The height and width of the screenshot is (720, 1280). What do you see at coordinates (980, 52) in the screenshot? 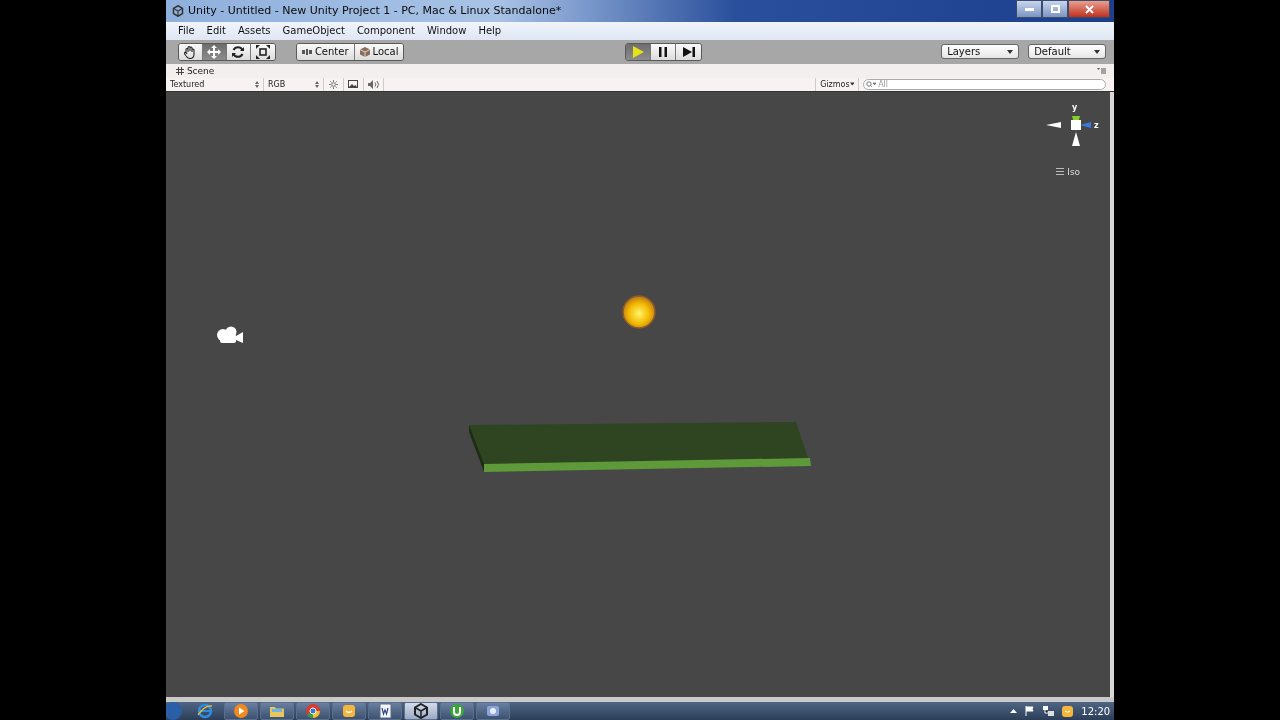
I see `layers-dropdown: Layers` at bounding box center [980, 52].